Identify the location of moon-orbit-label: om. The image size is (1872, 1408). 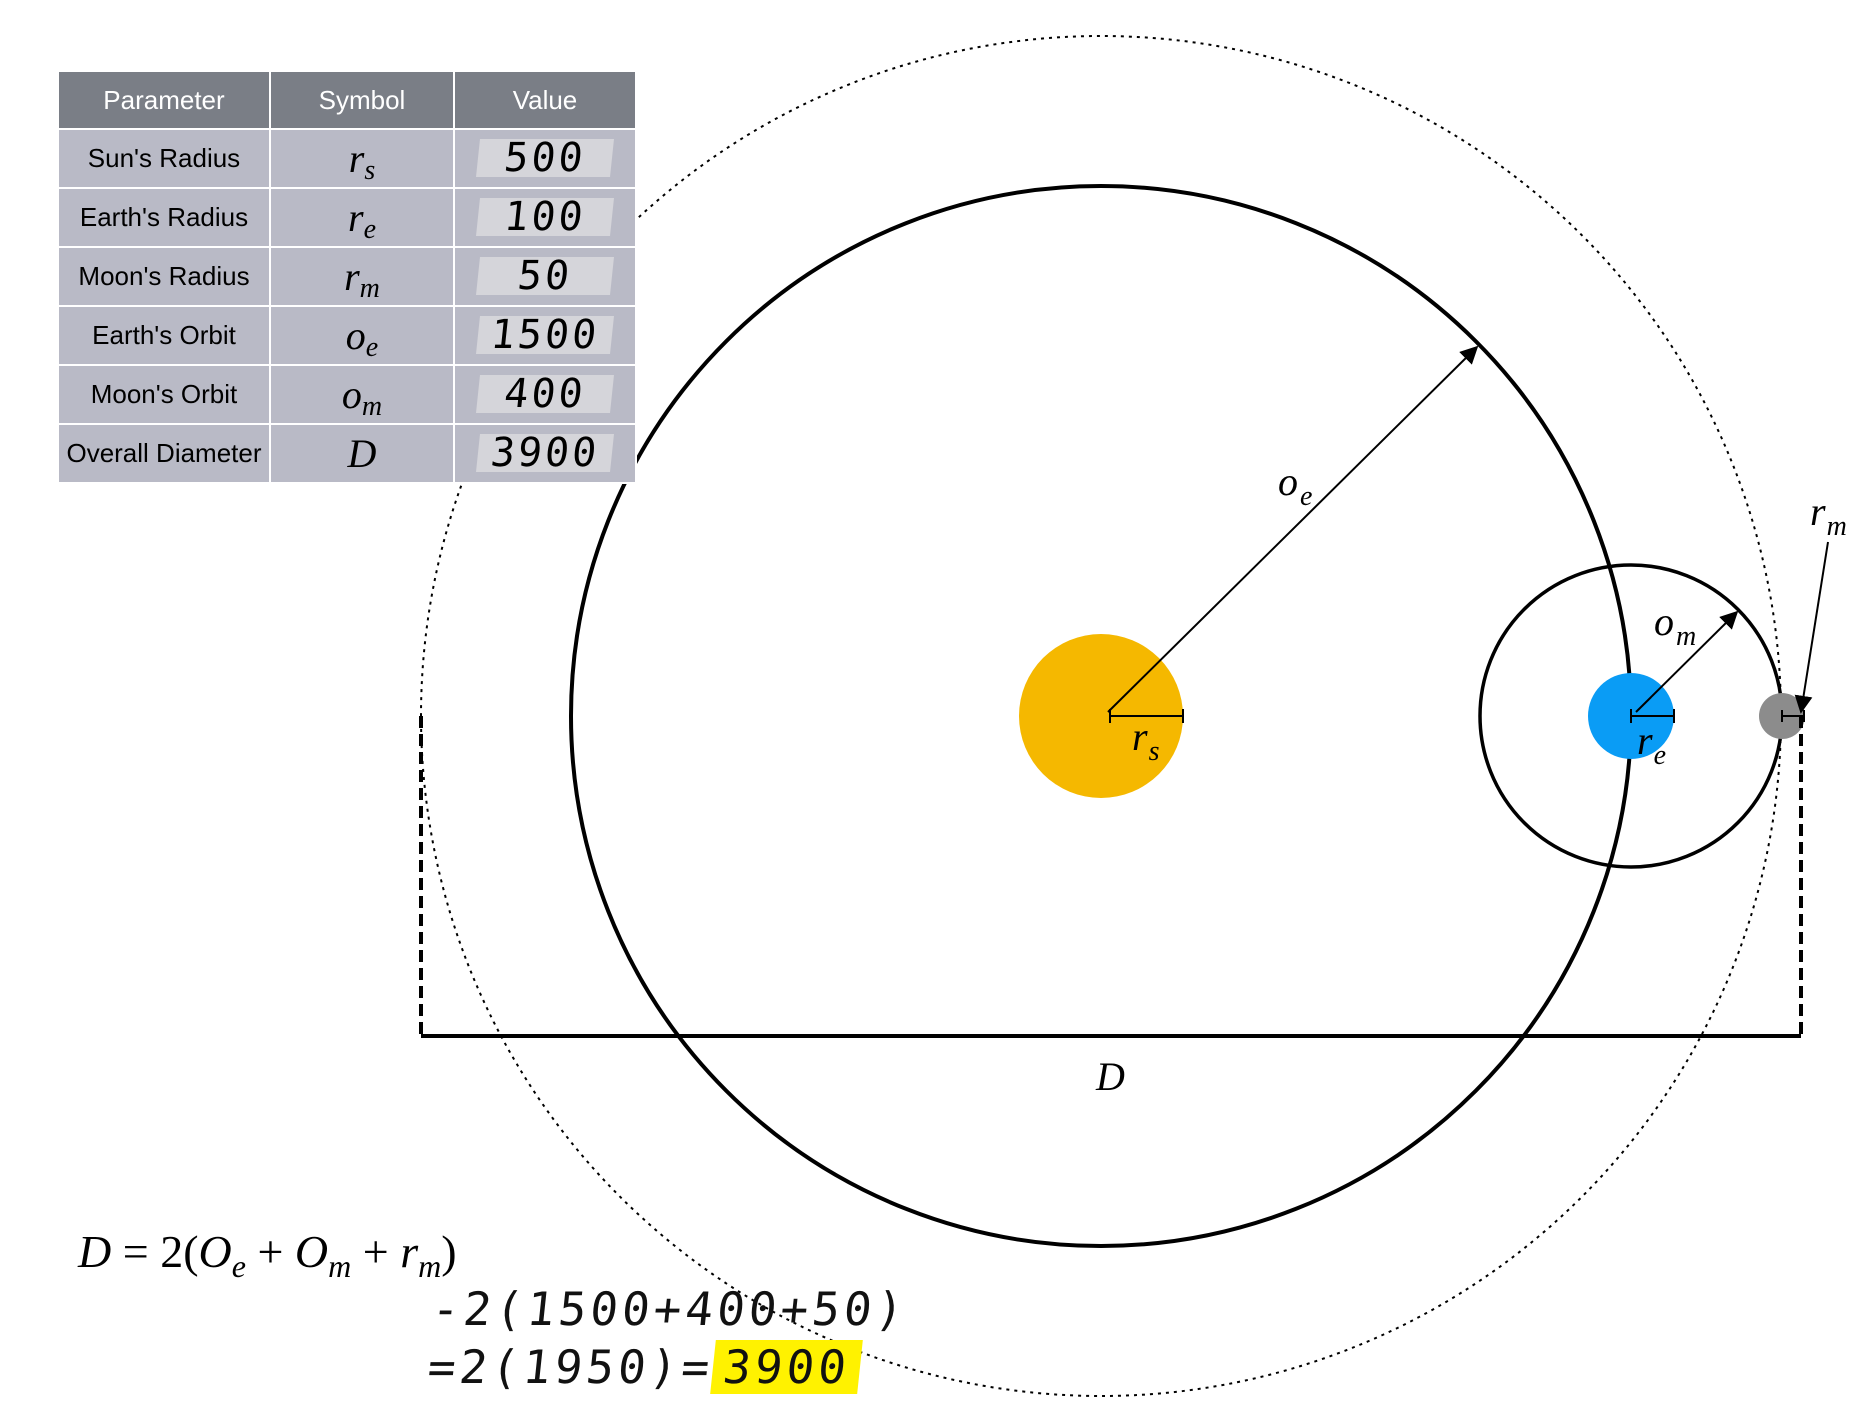
(1675, 625).